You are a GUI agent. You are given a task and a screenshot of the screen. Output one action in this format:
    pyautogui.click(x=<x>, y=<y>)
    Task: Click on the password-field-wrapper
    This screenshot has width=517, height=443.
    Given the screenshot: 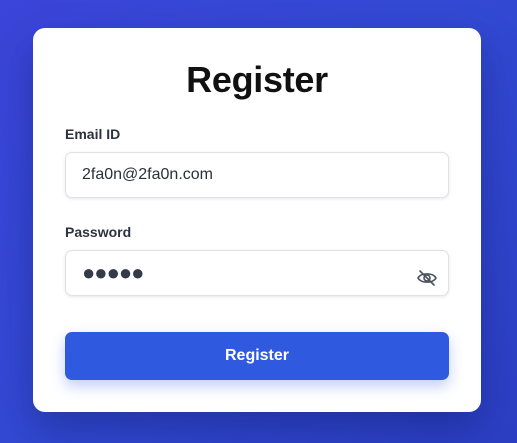 What is the action you would take?
    pyautogui.click(x=257, y=273)
    